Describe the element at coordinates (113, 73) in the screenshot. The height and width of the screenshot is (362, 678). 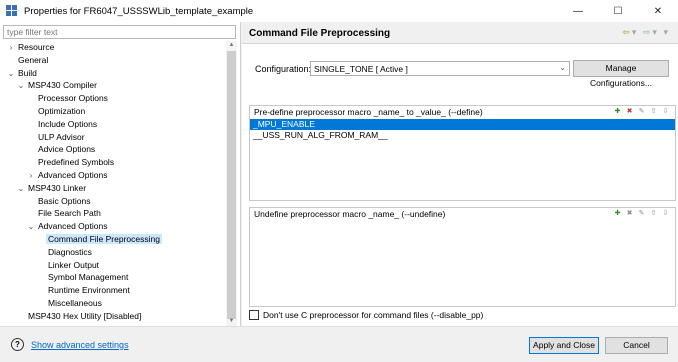
I see `tree-item: ⌄ Build` at that location.